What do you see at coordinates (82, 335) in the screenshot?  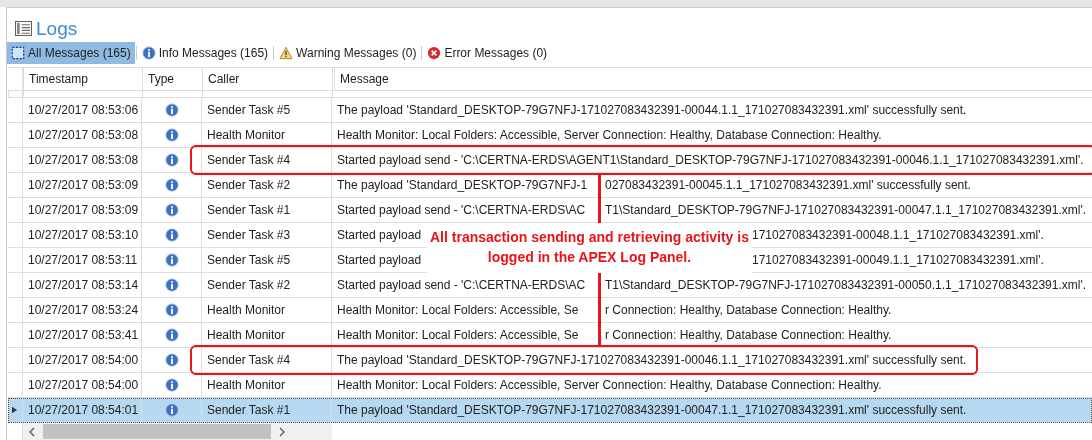 I see `table-cell: 10/27/2017 08:53:41` at bounding box center [82, 335].